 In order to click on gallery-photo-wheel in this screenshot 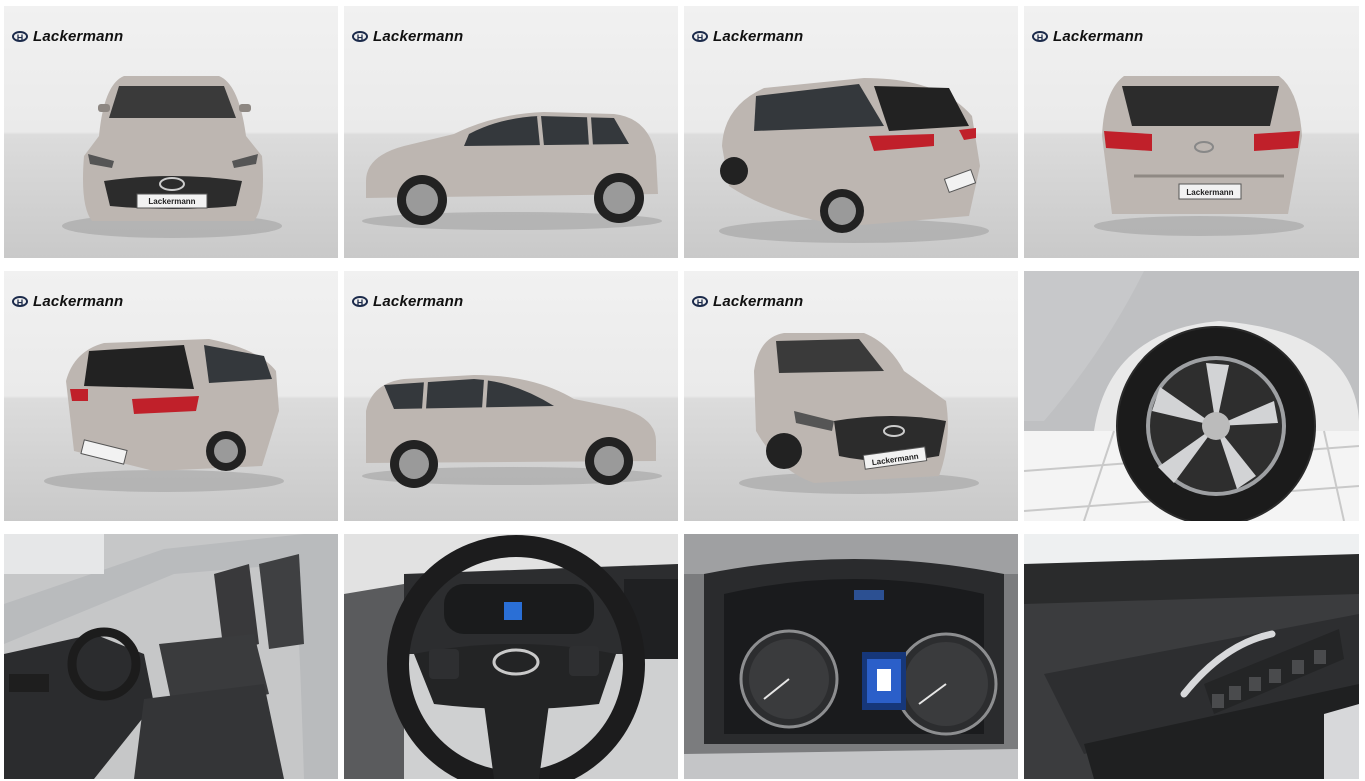, I will do `click(1191, 396)`.